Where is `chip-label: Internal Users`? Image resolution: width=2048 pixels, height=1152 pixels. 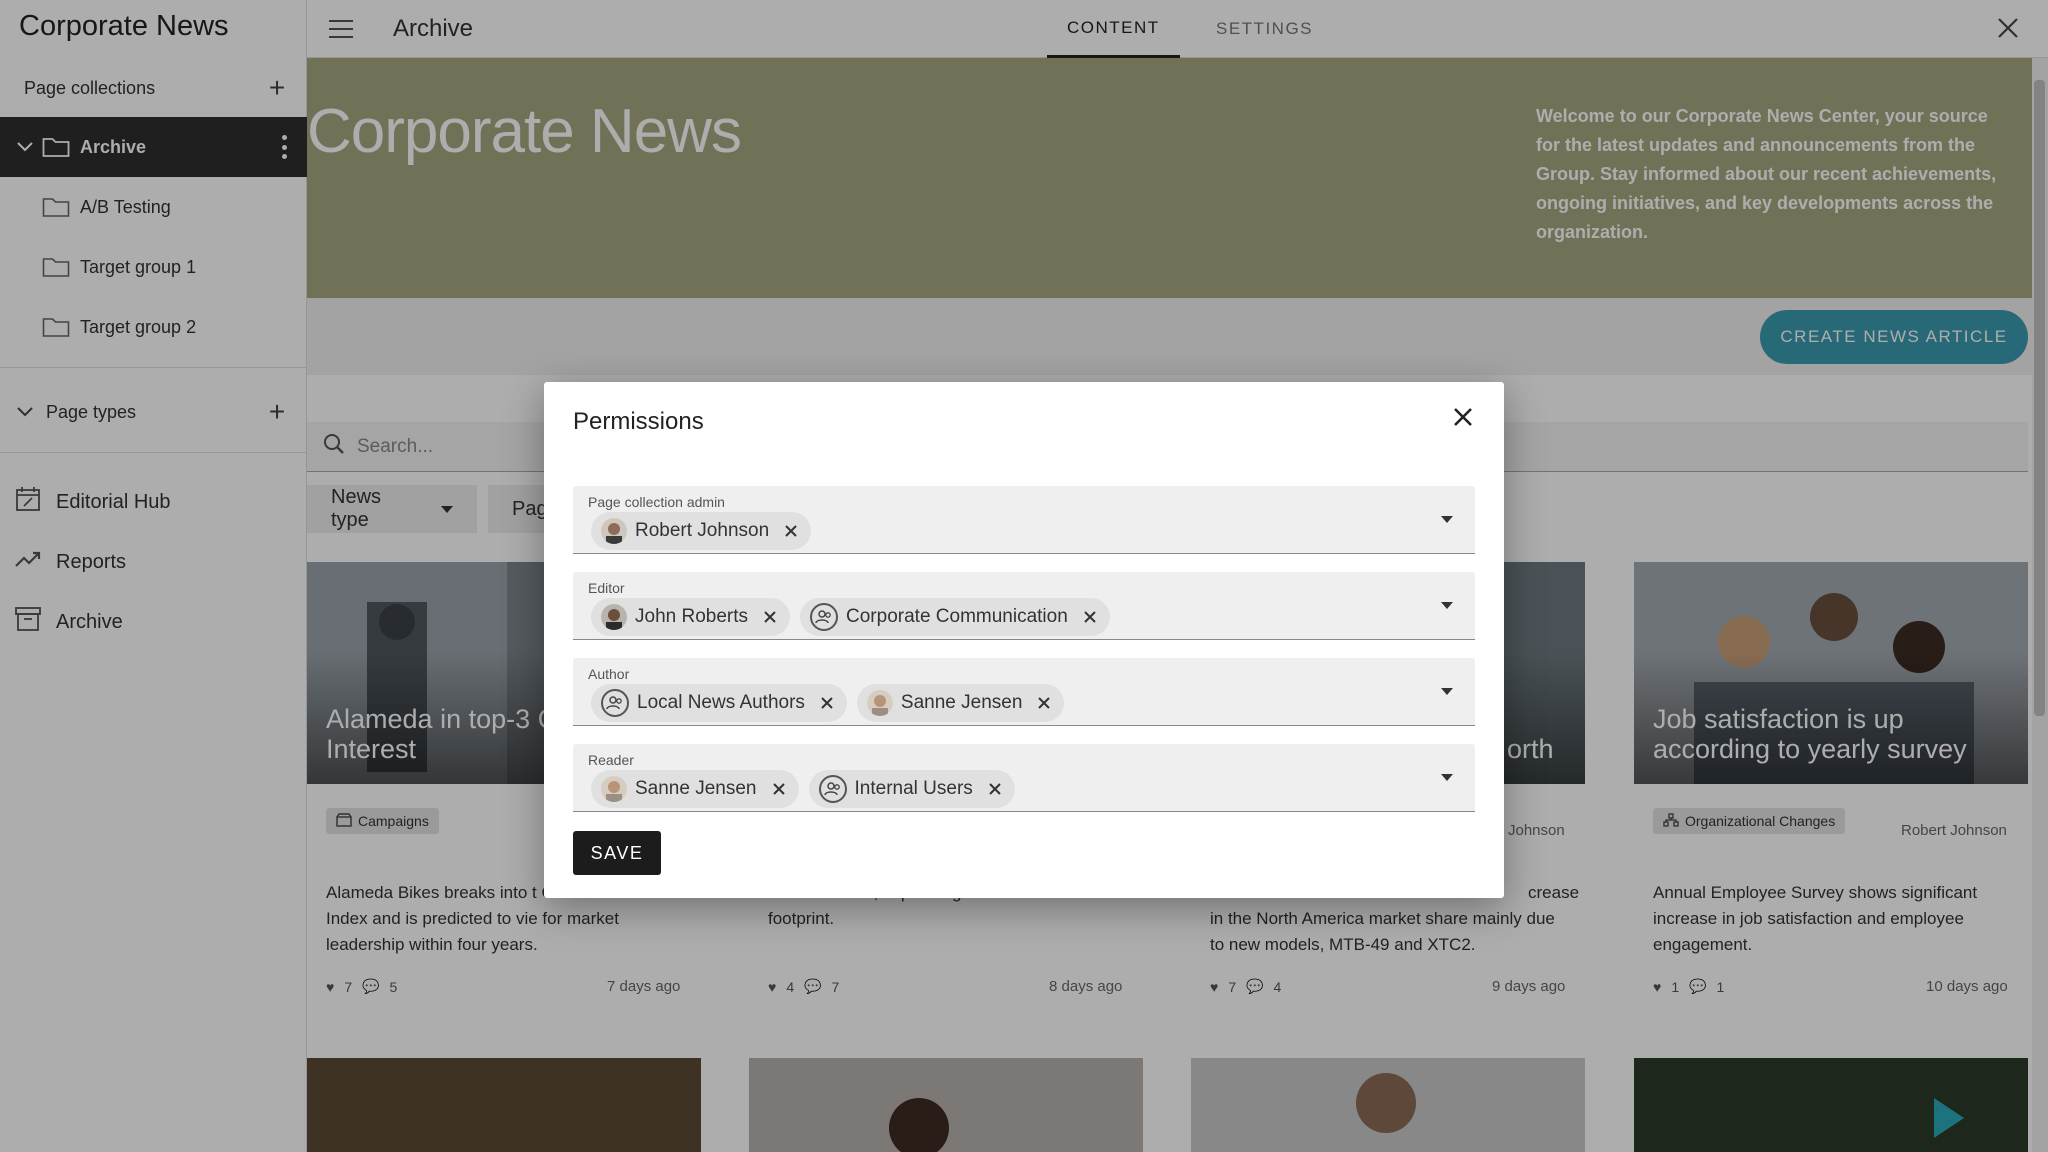
chip-label: Internal Users is located at coordinates (913, 788).